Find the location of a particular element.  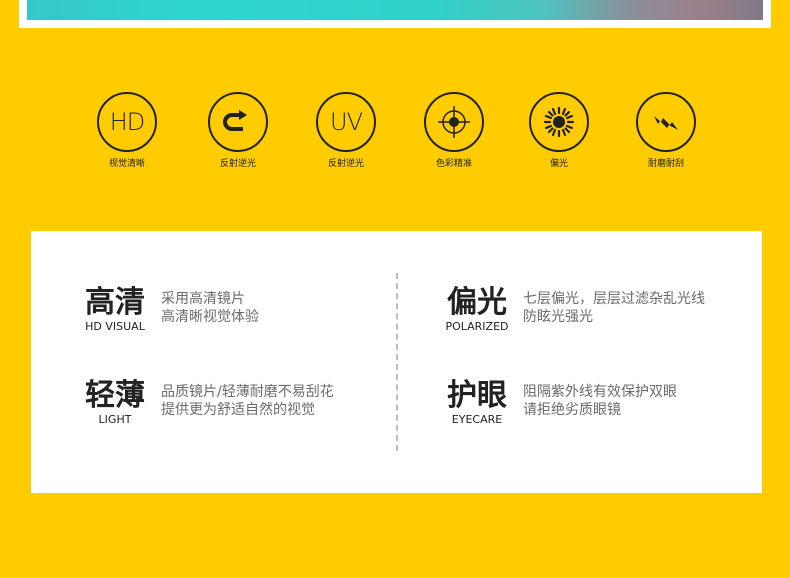

hd-icon-text: HD is located at coordinates (127, 122).